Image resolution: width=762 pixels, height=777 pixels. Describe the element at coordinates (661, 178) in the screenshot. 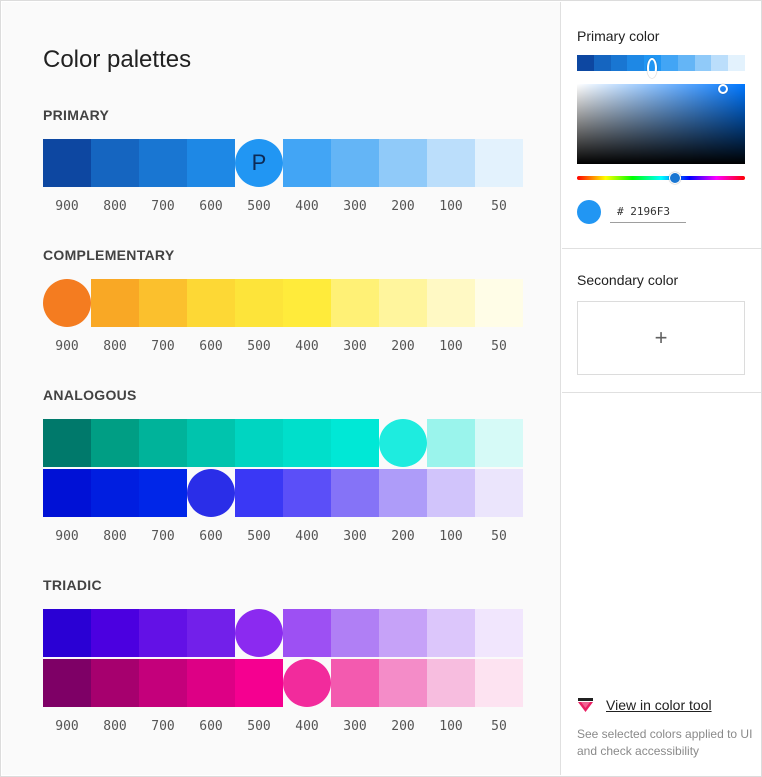

I see `hue-slider` at that location.